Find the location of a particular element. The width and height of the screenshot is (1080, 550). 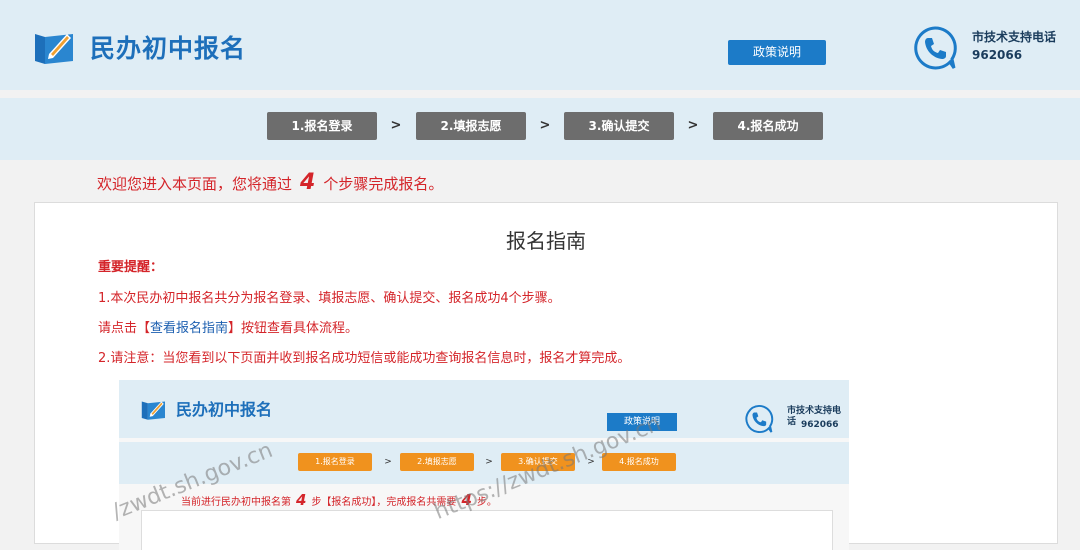

example-content-panel is located at coordinates (487, 530).